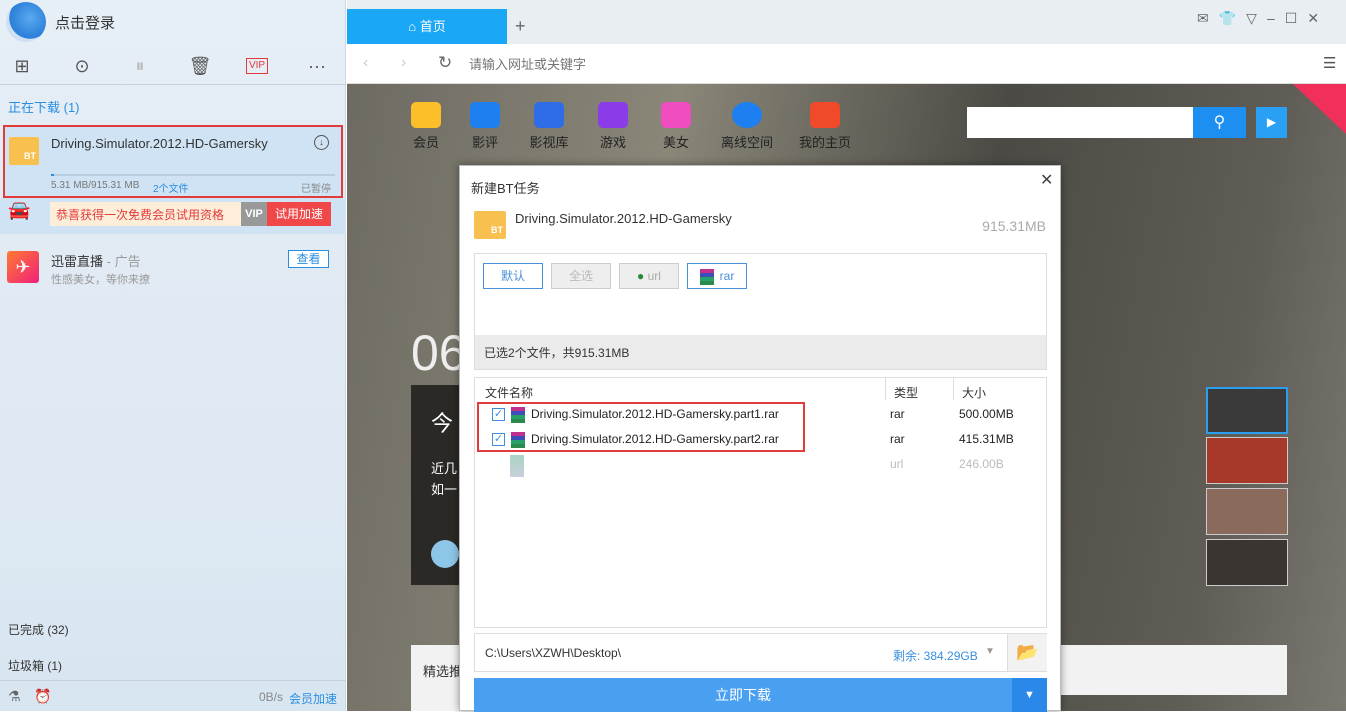 The width and height of the screenshot is (1346, 712). Describe the element at coordinates (140, 66) in the screenshot. I see `pause-icon: ⏸` at that location.